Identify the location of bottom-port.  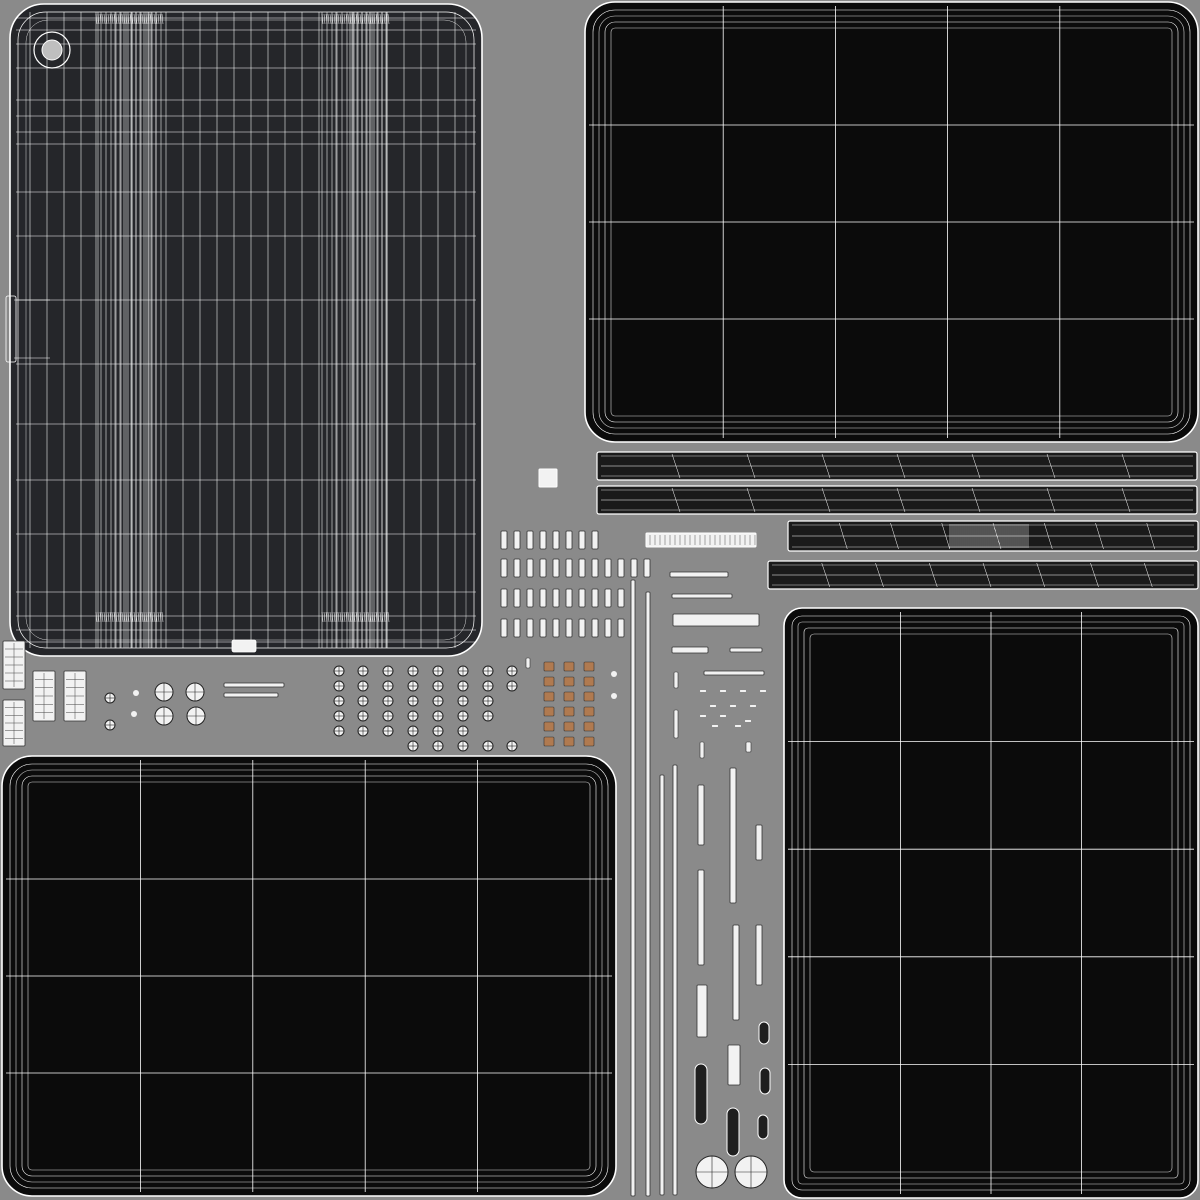
(244, 646).